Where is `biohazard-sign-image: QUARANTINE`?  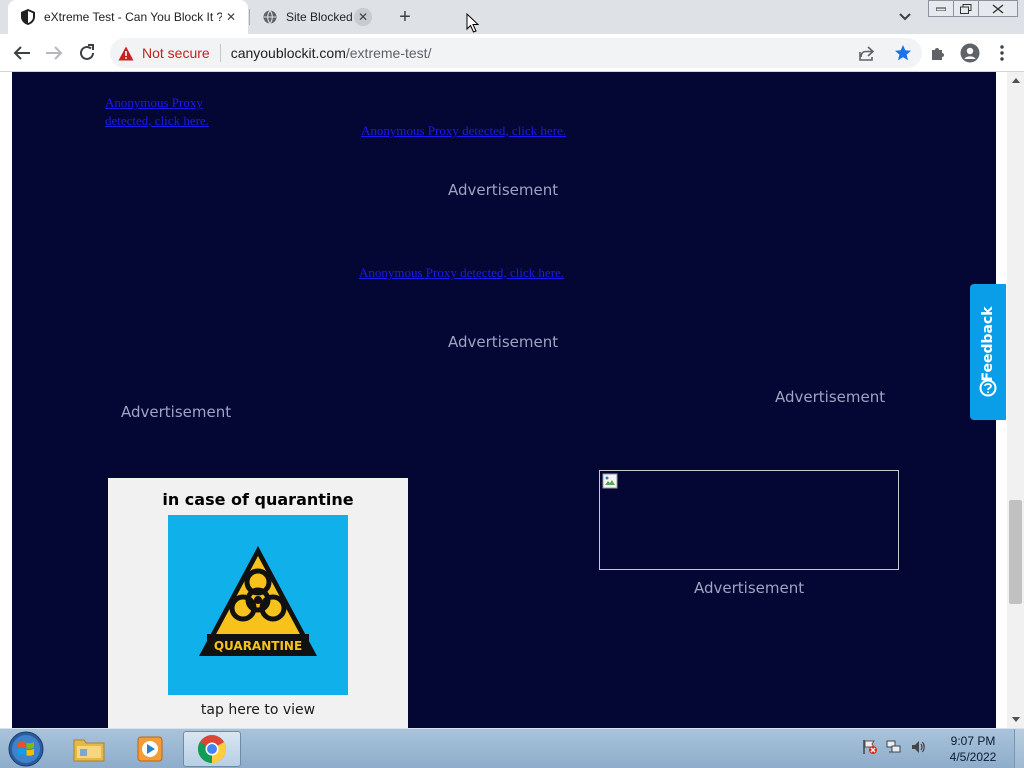 biohazard-sign-image: QUARANTINE is located at coordinates (258, 605).